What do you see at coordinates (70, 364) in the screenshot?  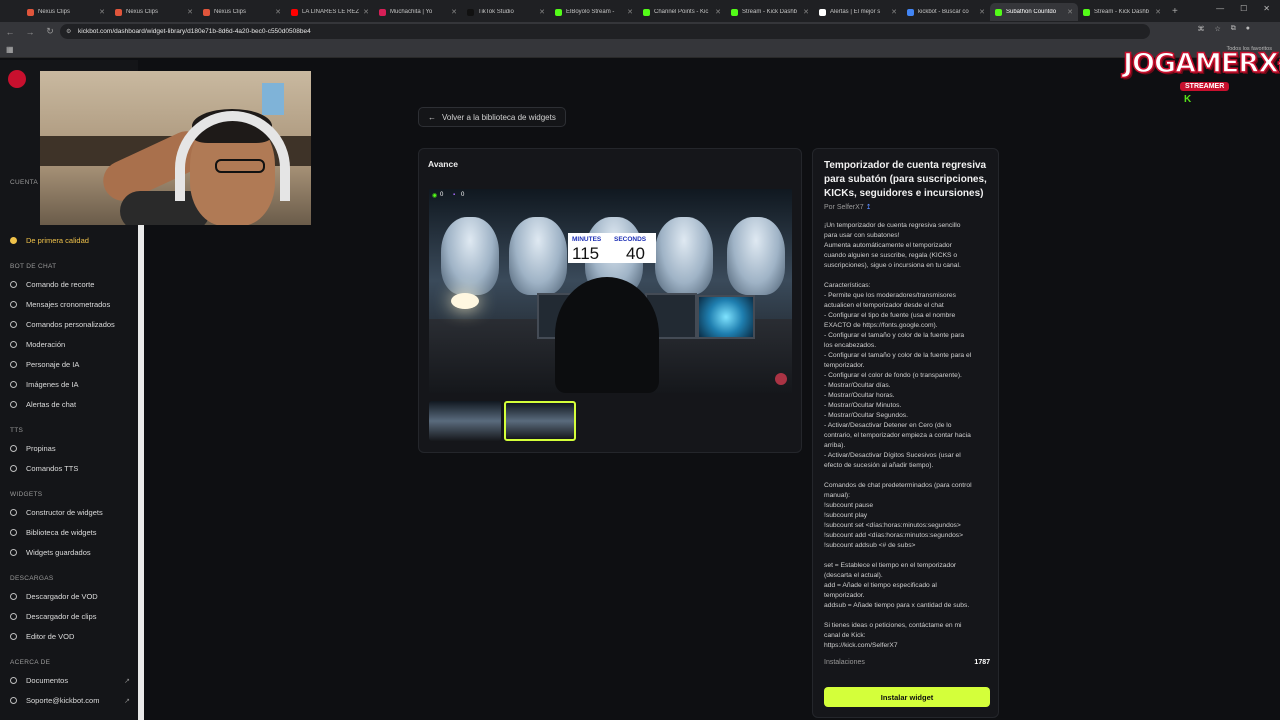 I see `sidebar-item: Personaje de IA` at bounding box center [70, 364].